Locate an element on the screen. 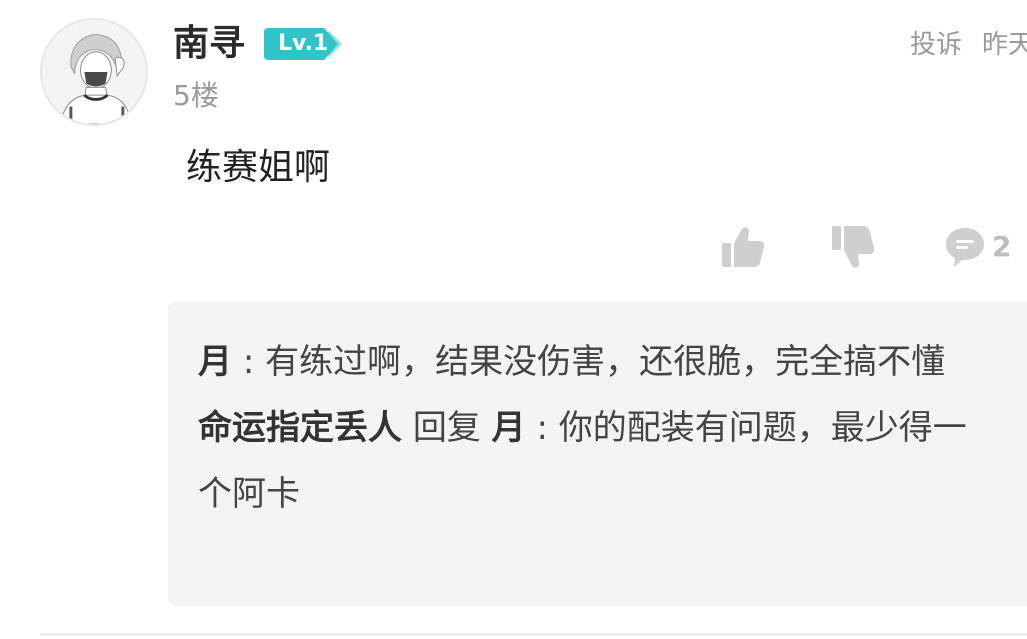 Image resolution: width=1027 pixels, height=639 pixels. dislike-button is located at coordinates (853, 247).